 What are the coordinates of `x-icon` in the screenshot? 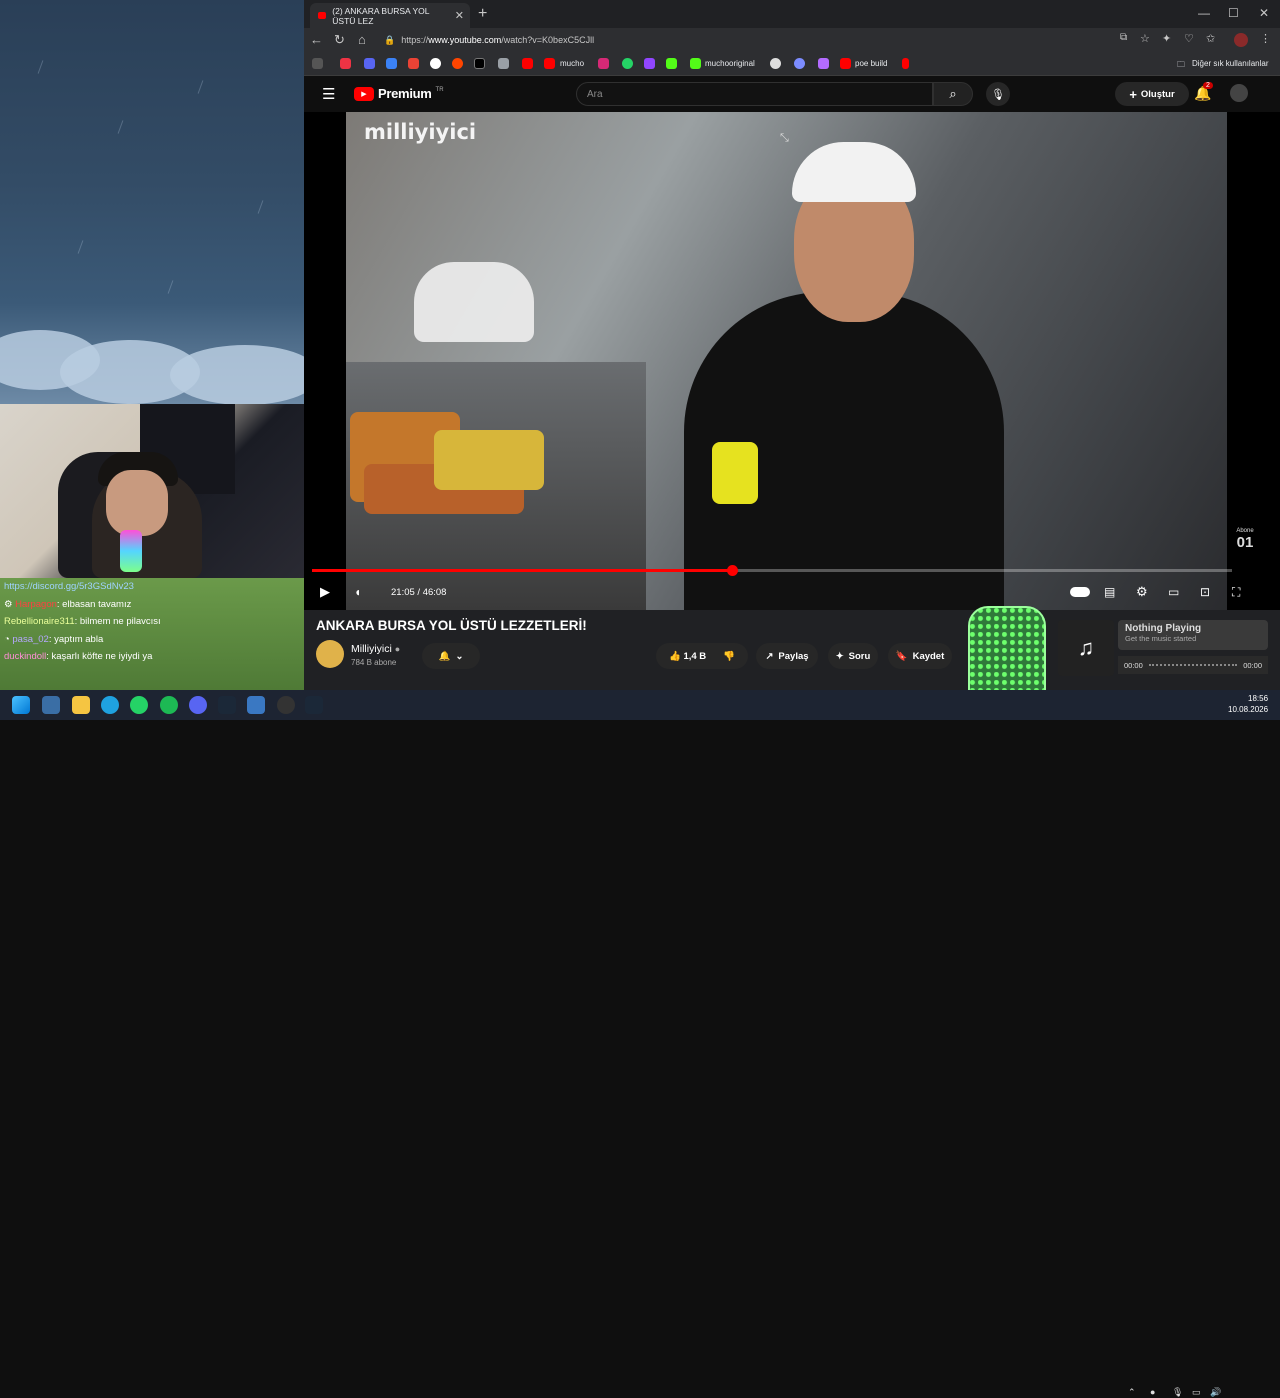 It's located at (479, 63).